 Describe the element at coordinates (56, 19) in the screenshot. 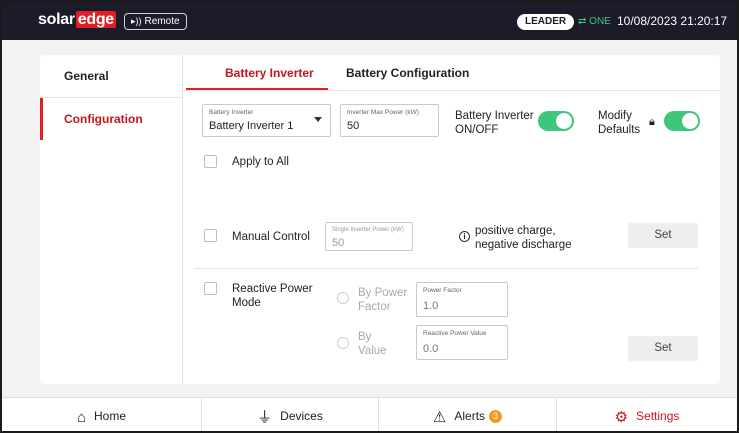

I see `logo-text: solar` at that location.